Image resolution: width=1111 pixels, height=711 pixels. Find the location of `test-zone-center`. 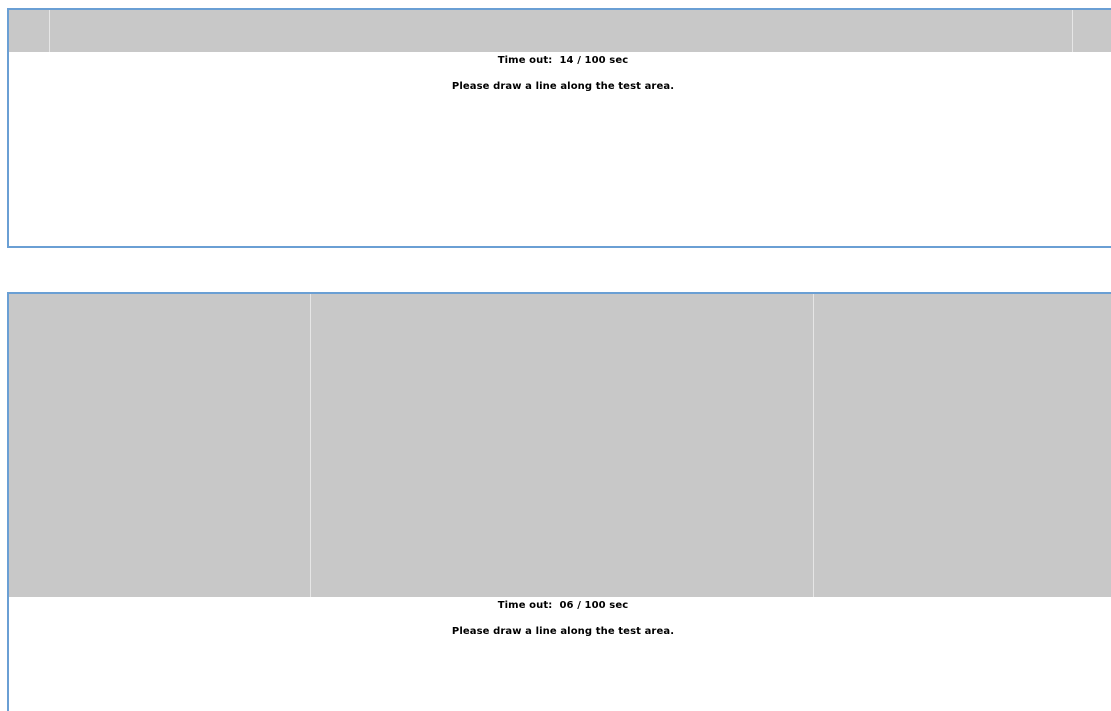

test-zone-center is located at coordinates (561, 31).